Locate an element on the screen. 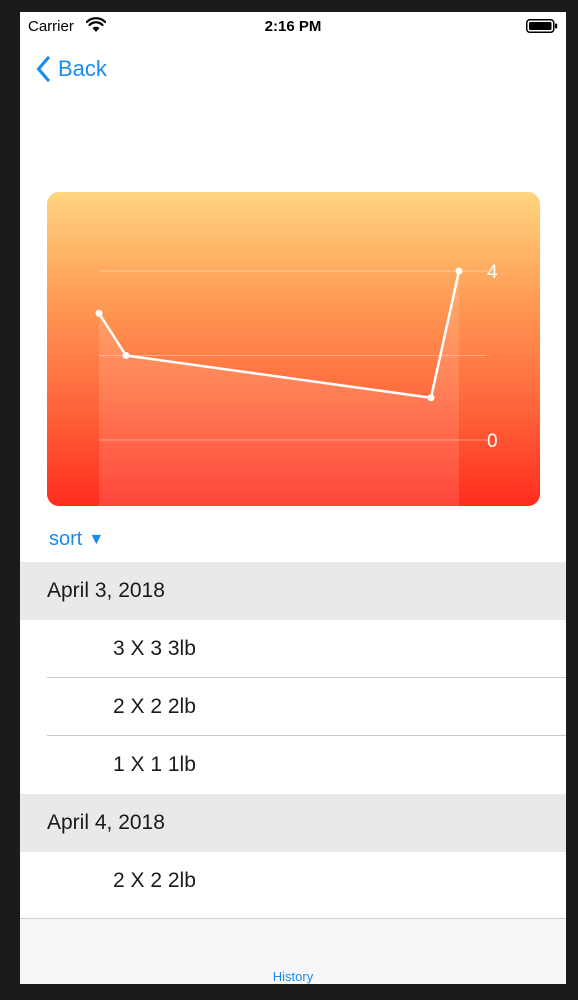 The width and height of the screenshot is (578, 1000). back-label: Back is located at coordinates (82, 68).